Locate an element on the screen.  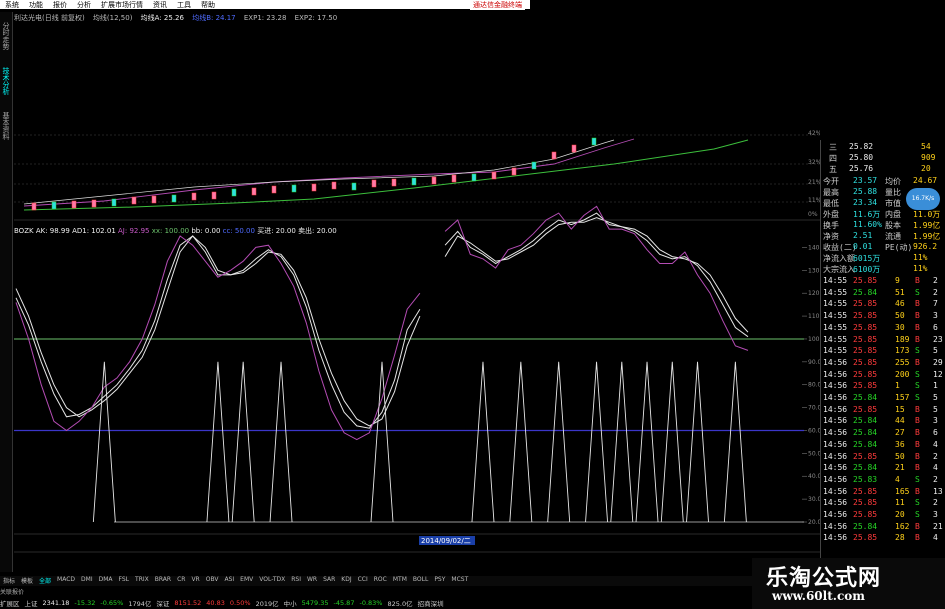
indicator-tab: BRAR is located at coordinates (163, 581).